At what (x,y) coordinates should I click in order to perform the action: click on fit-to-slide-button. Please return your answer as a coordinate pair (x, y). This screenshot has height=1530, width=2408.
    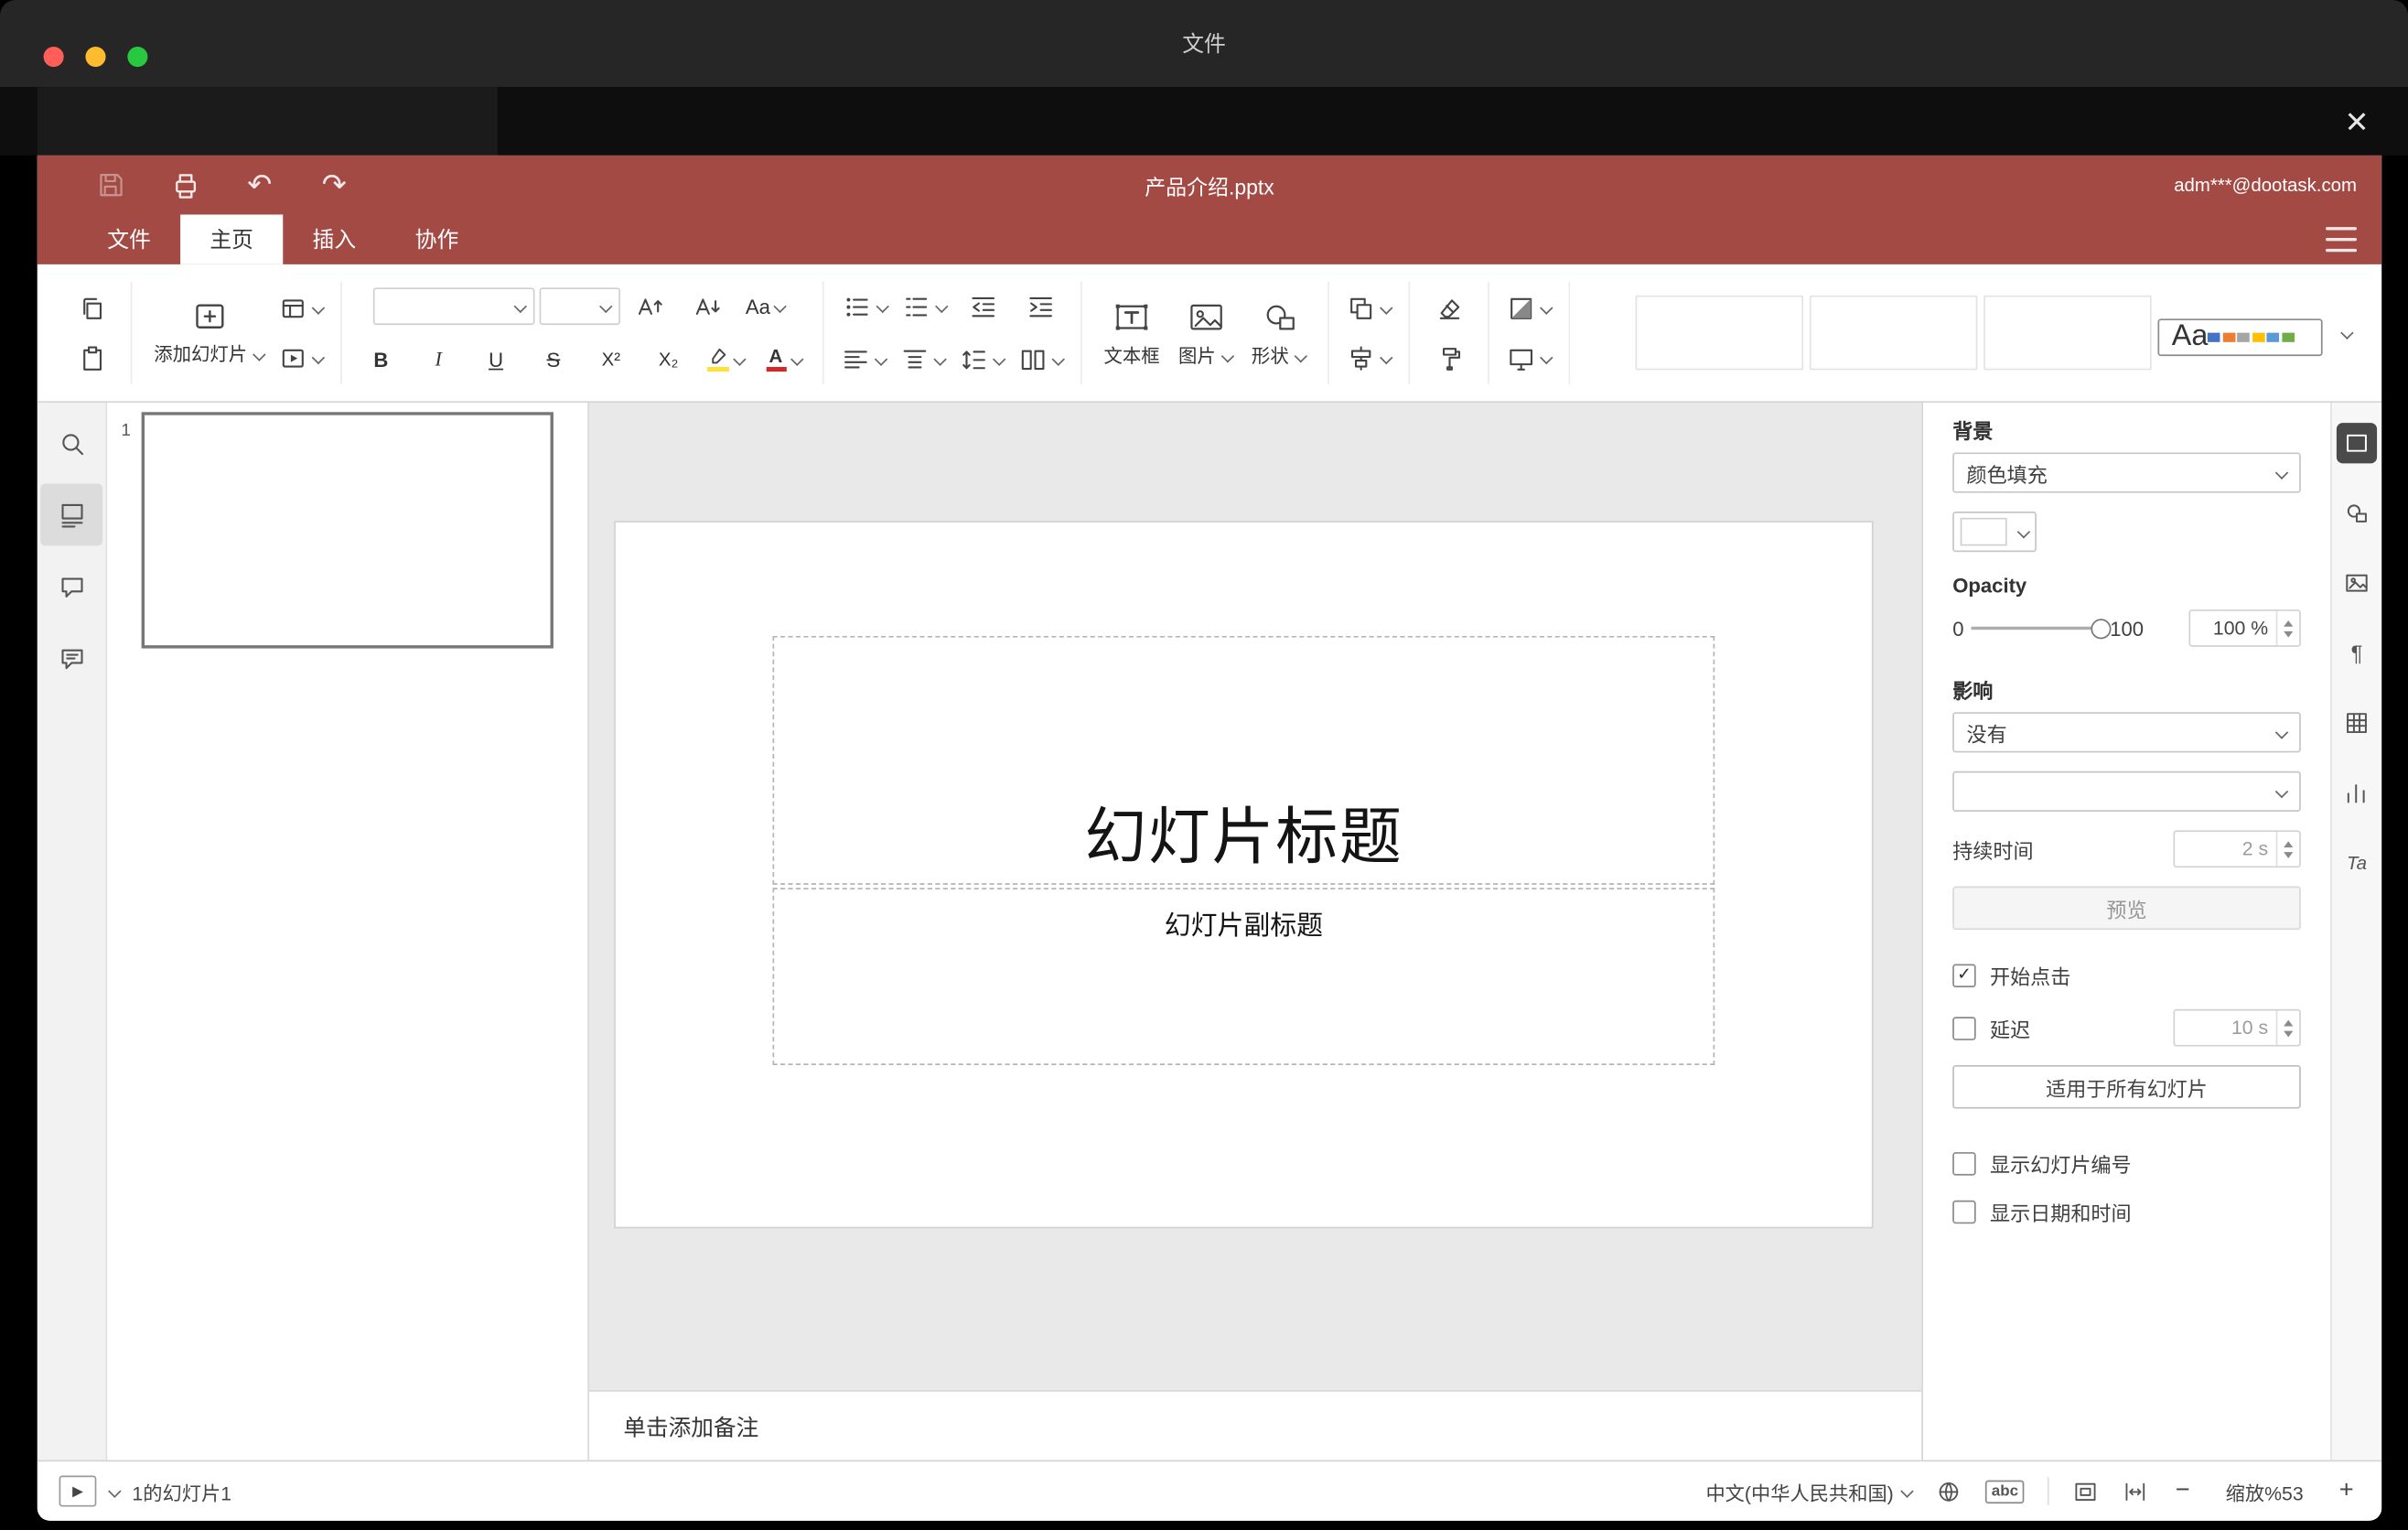
    Looking at the image, I should click on (2086, 1491).